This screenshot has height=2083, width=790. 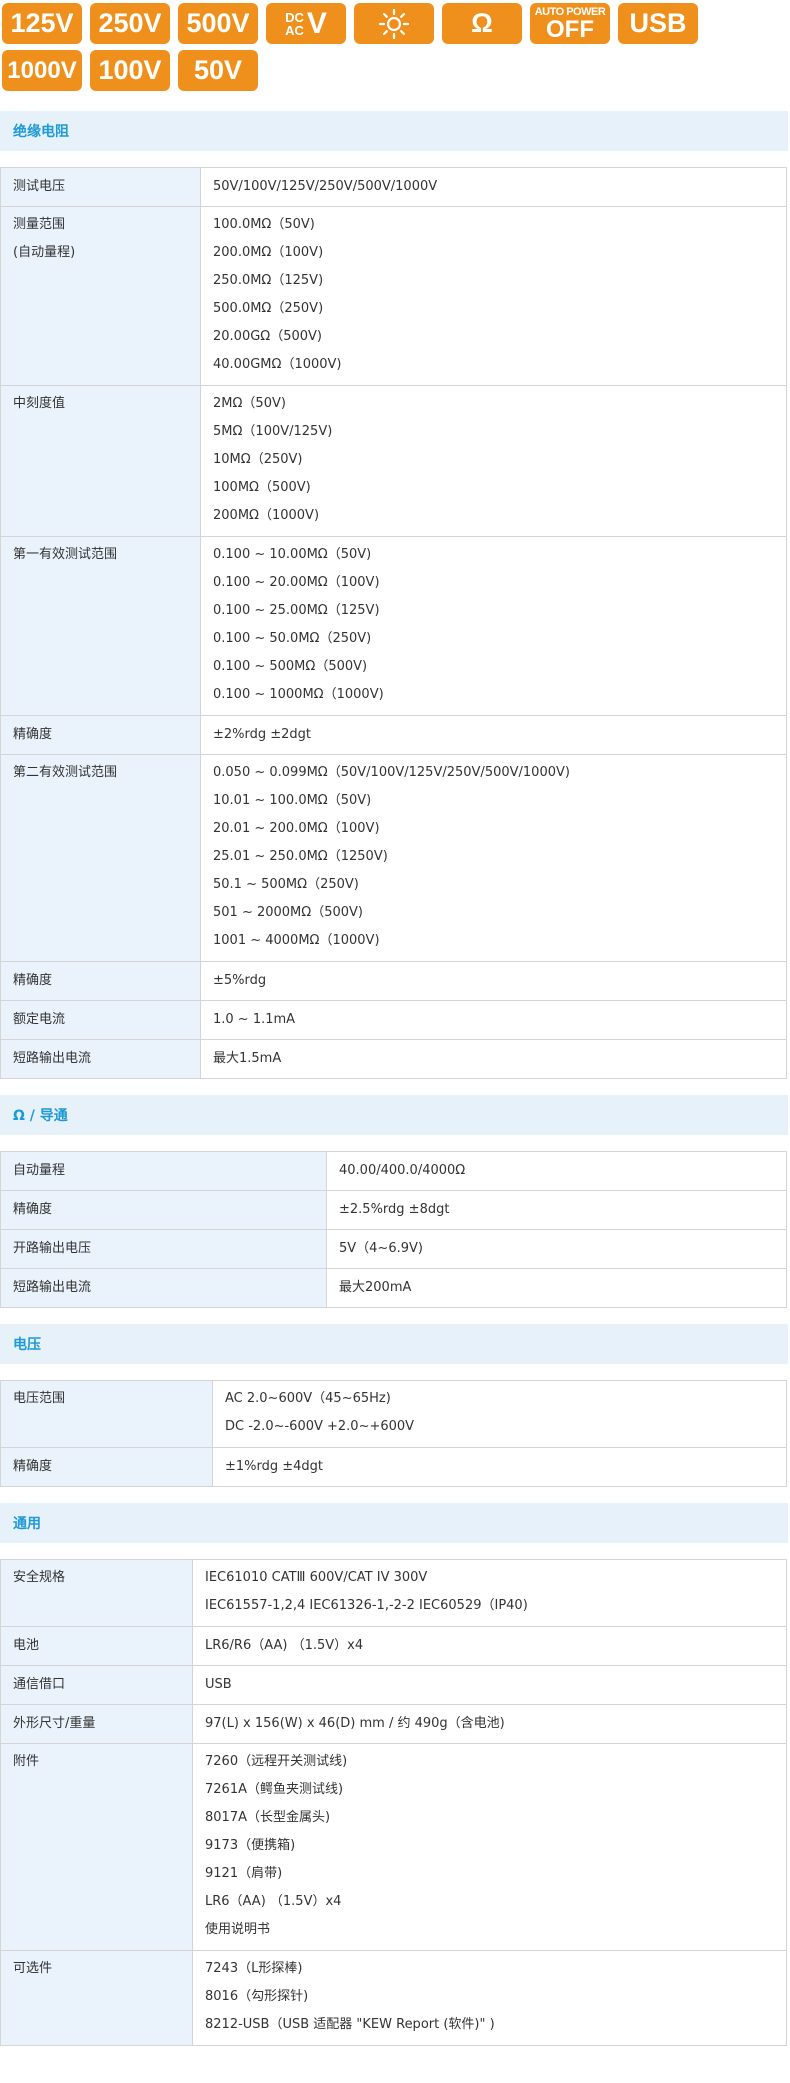 I want to click on spec-row: 短路输出电流 最大1.5mA, so click(x=393, y=1059).